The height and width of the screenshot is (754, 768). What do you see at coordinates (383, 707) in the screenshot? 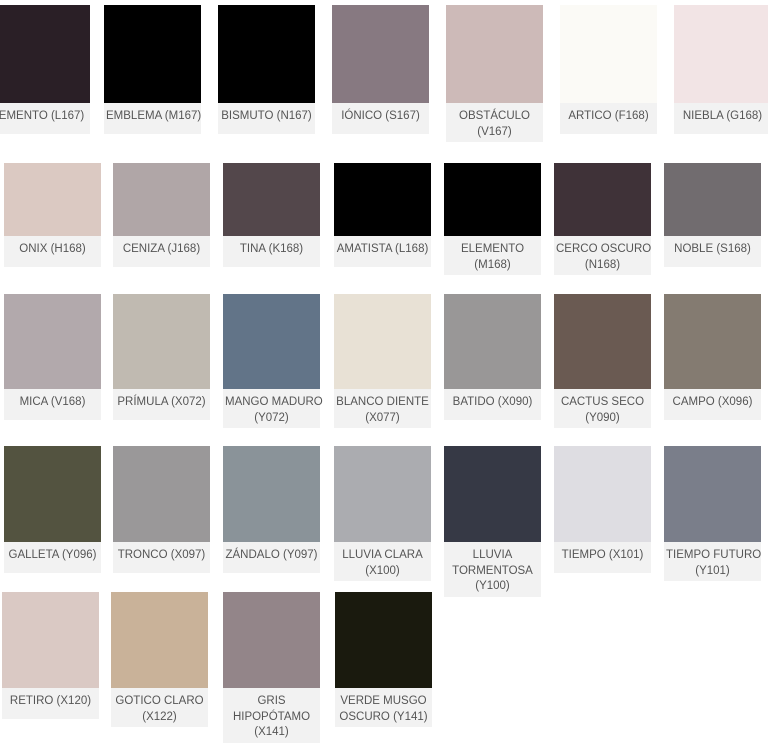
I see `color-label: VERDE MUSGO OSCURO (Y141)` at bounding box center [383, 707].